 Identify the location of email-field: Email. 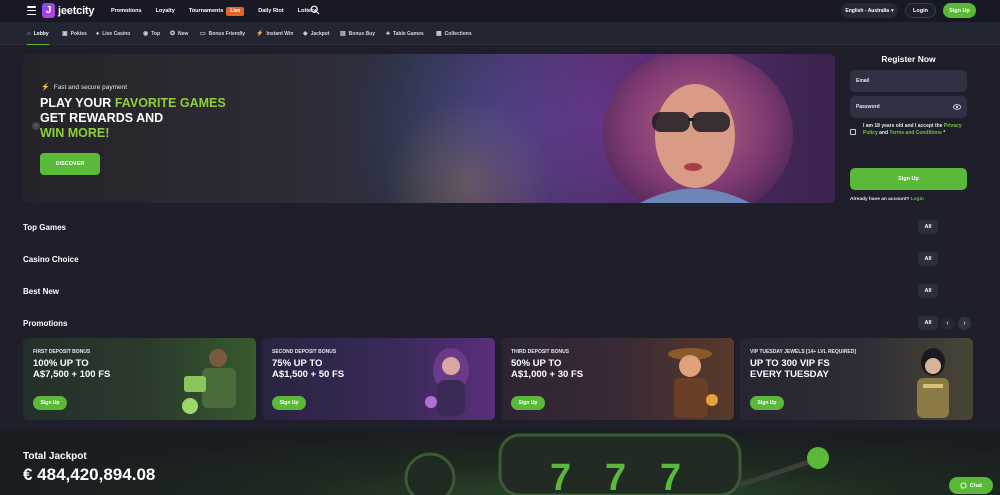
(908, 81).